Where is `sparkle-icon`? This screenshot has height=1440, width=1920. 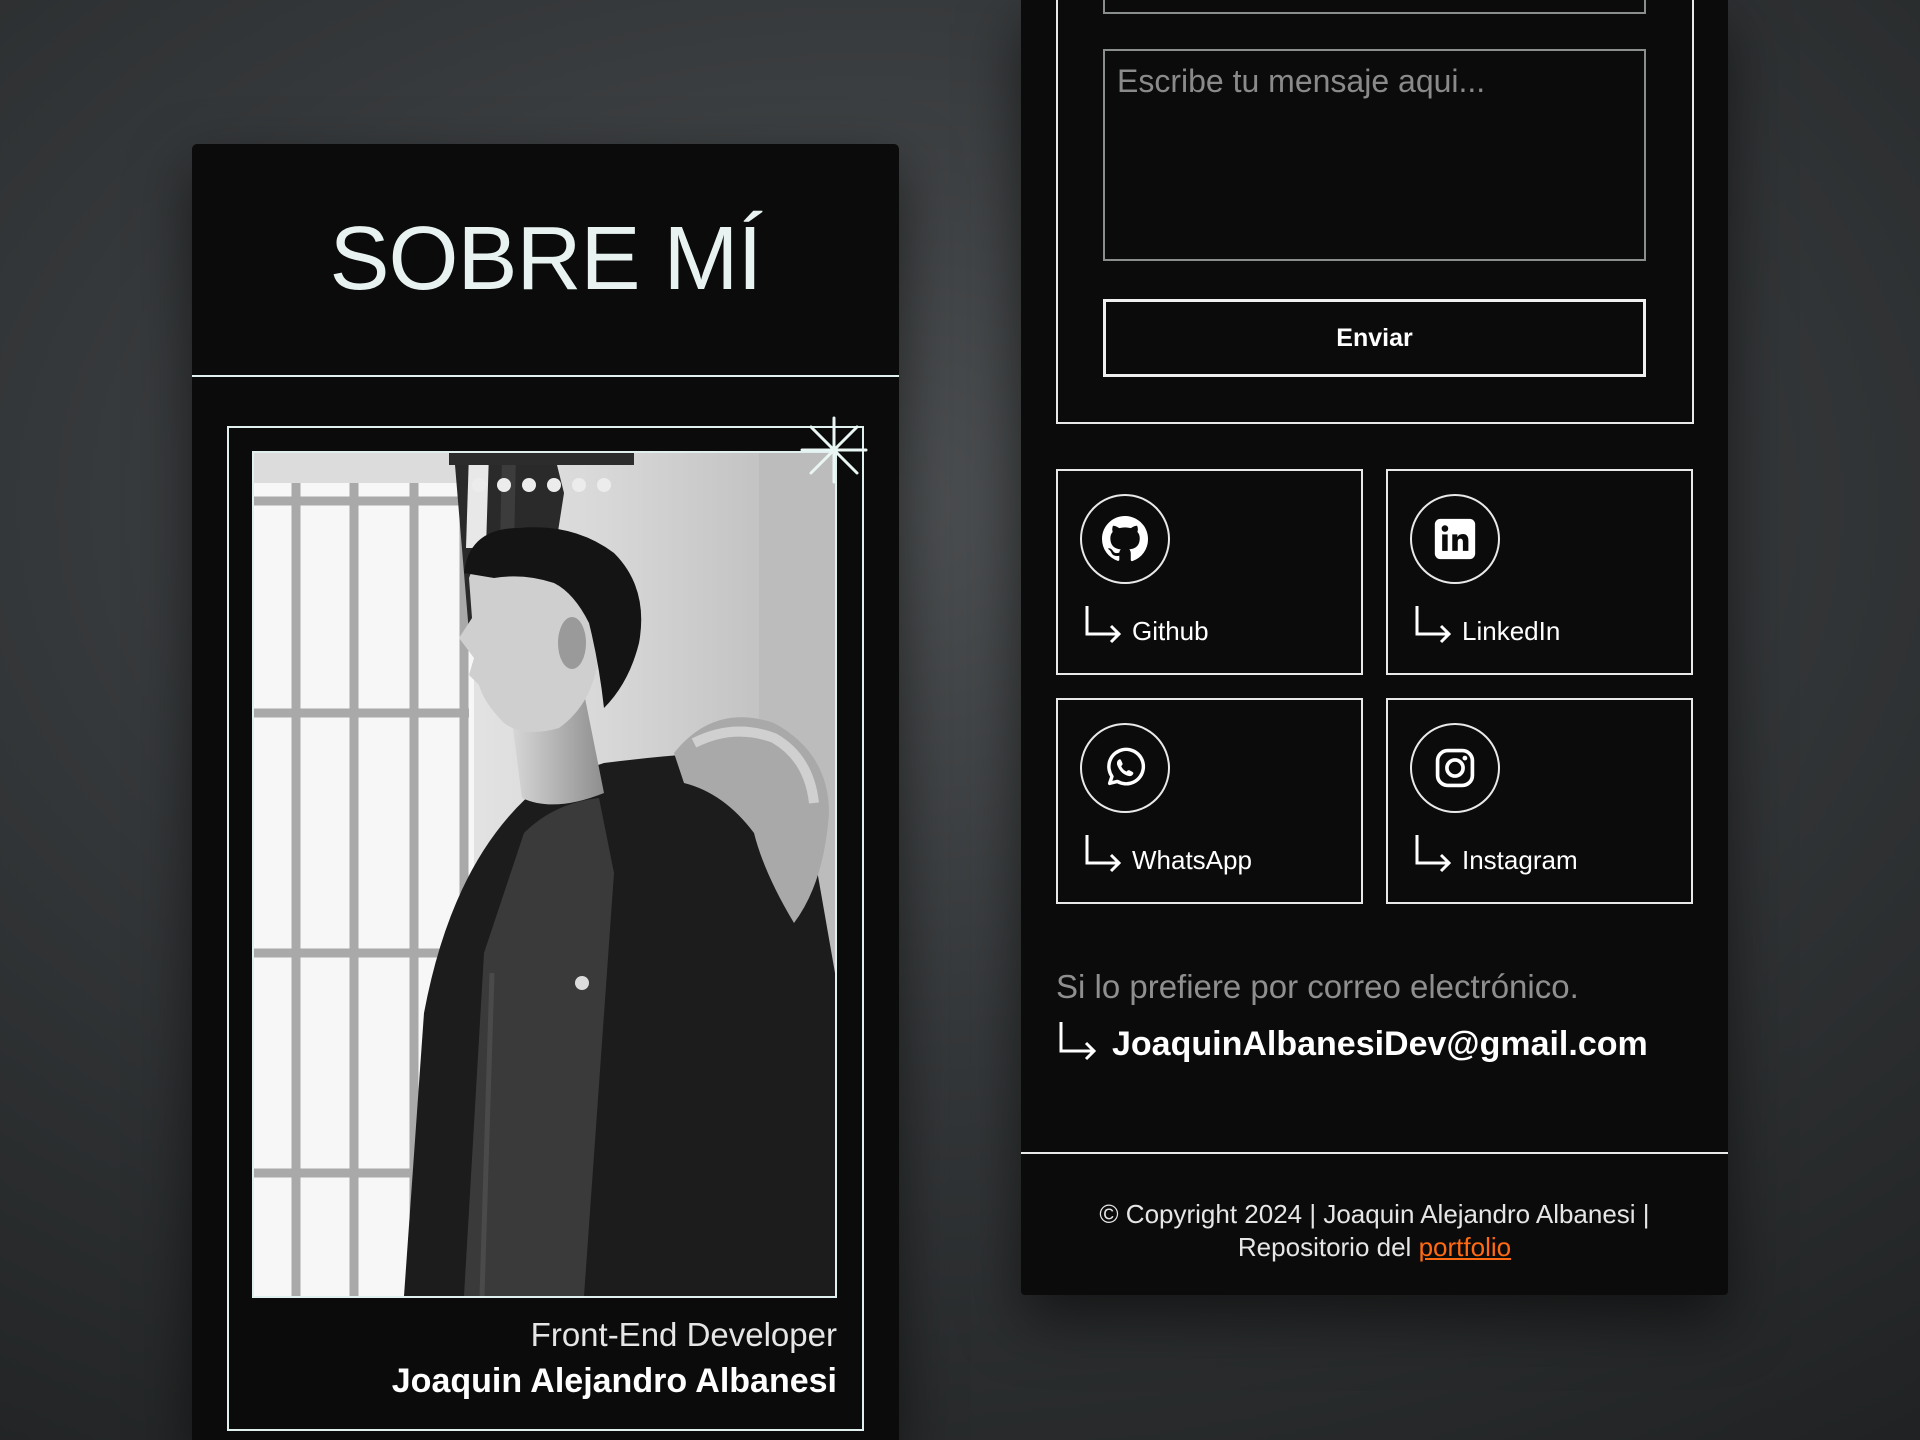 sparkle-icon is located at coordinates (834, 450).